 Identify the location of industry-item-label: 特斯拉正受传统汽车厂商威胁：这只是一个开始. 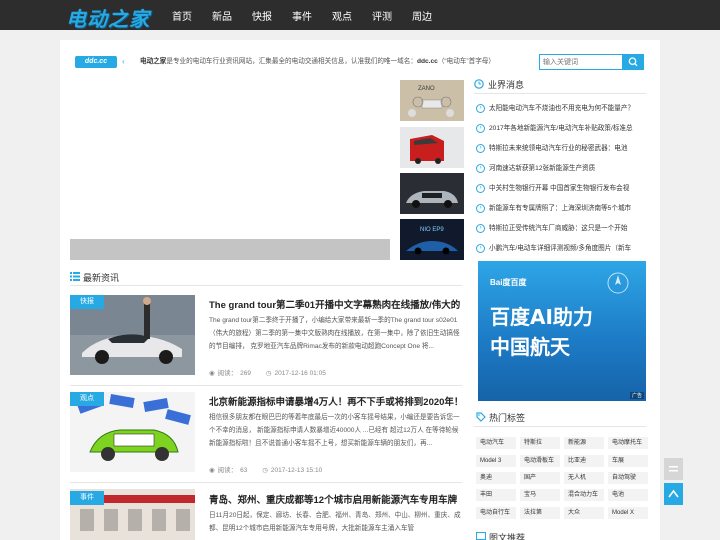
(558, 228).